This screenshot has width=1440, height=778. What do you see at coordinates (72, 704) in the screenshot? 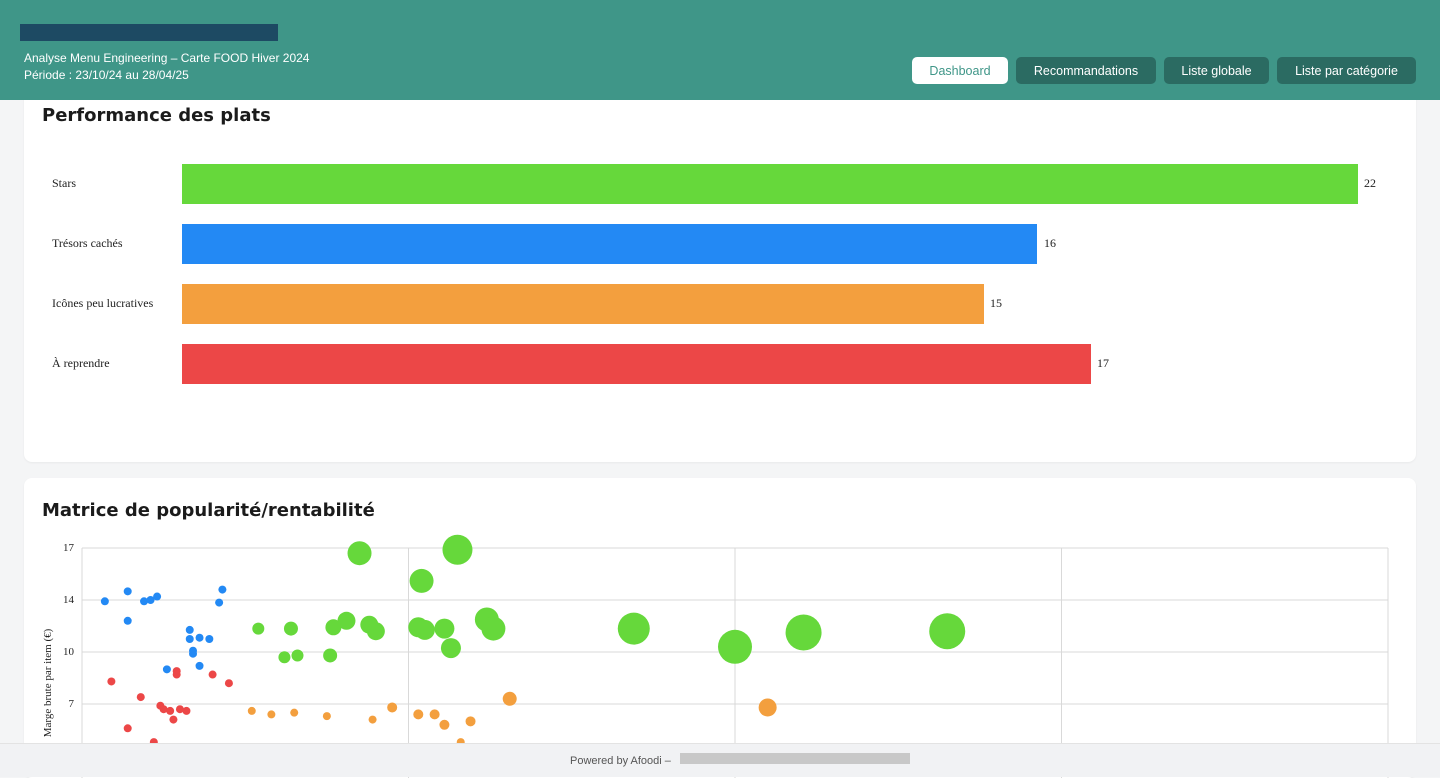
I see `y-tick-7: 7` at bounding box center [72, 704].